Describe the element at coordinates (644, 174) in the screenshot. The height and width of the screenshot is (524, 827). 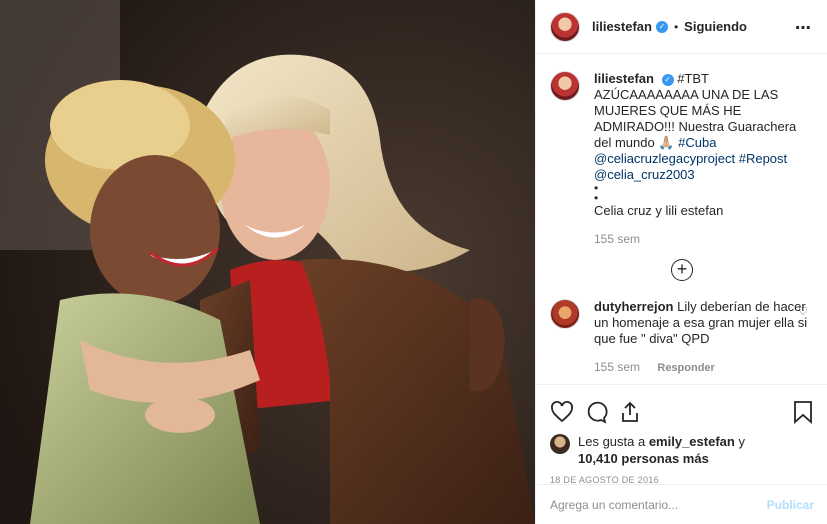
I see `mention-celia-cruz2003: @celia_cruz2003` at that location.